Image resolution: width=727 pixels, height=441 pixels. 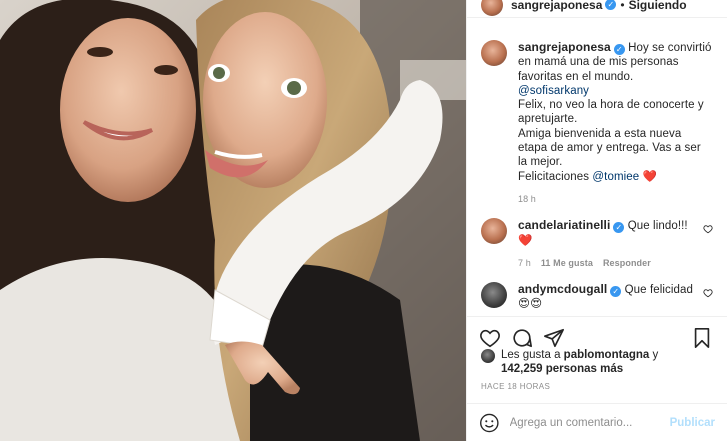 I want to click on caption-author-avatar, so click(x=494, y=53).